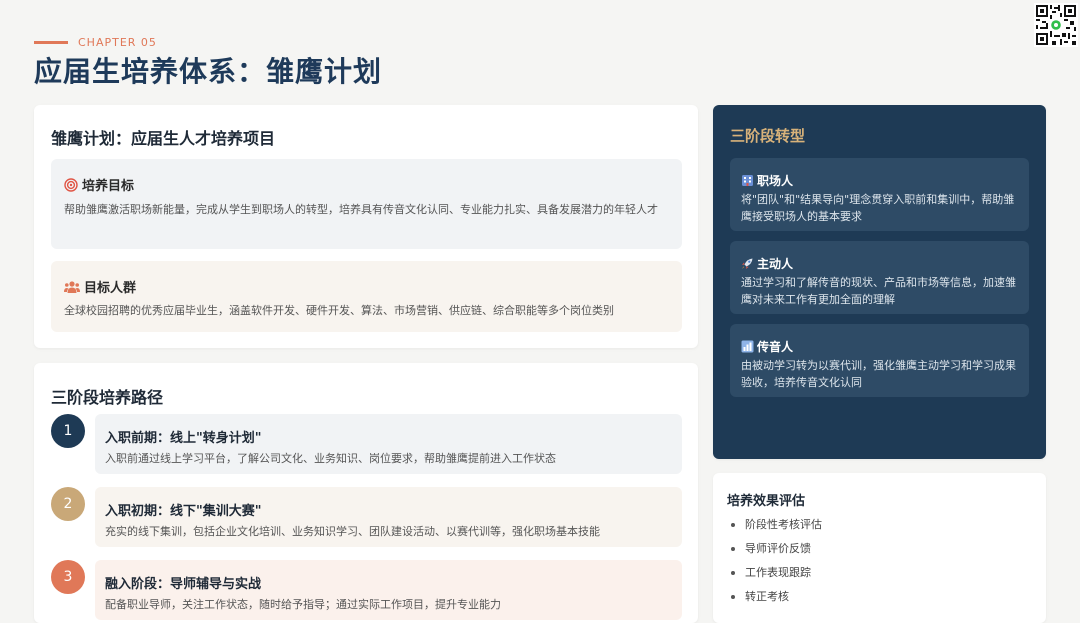 The height and width of the screenshot is (623, 1080). Describe the element at coordinates (107, 397) in the screenshot. I see `path-title: 三阶段培养路径` at that location.